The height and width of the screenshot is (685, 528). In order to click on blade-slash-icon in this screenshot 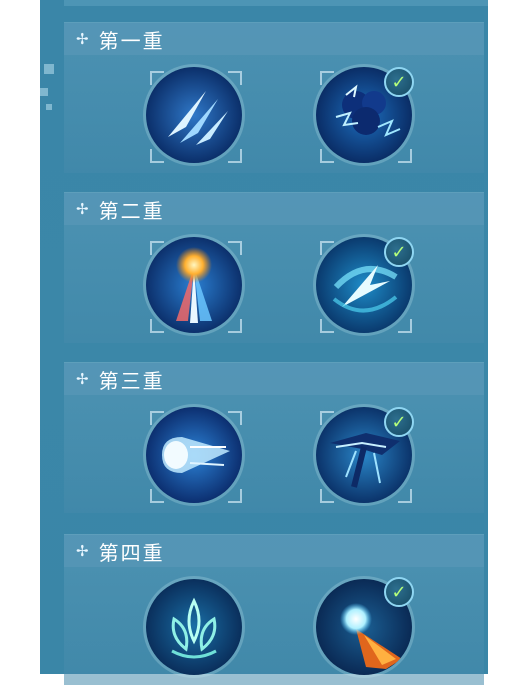, I will do `click(194, 115)`.